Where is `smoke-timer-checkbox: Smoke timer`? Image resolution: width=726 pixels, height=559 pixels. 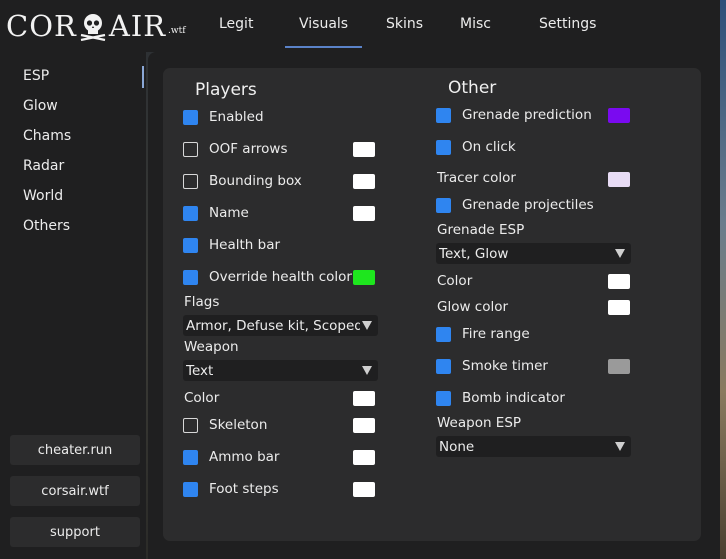 smoke-timer-checkbox: Smoke timer is located at coordinates (492, 366).